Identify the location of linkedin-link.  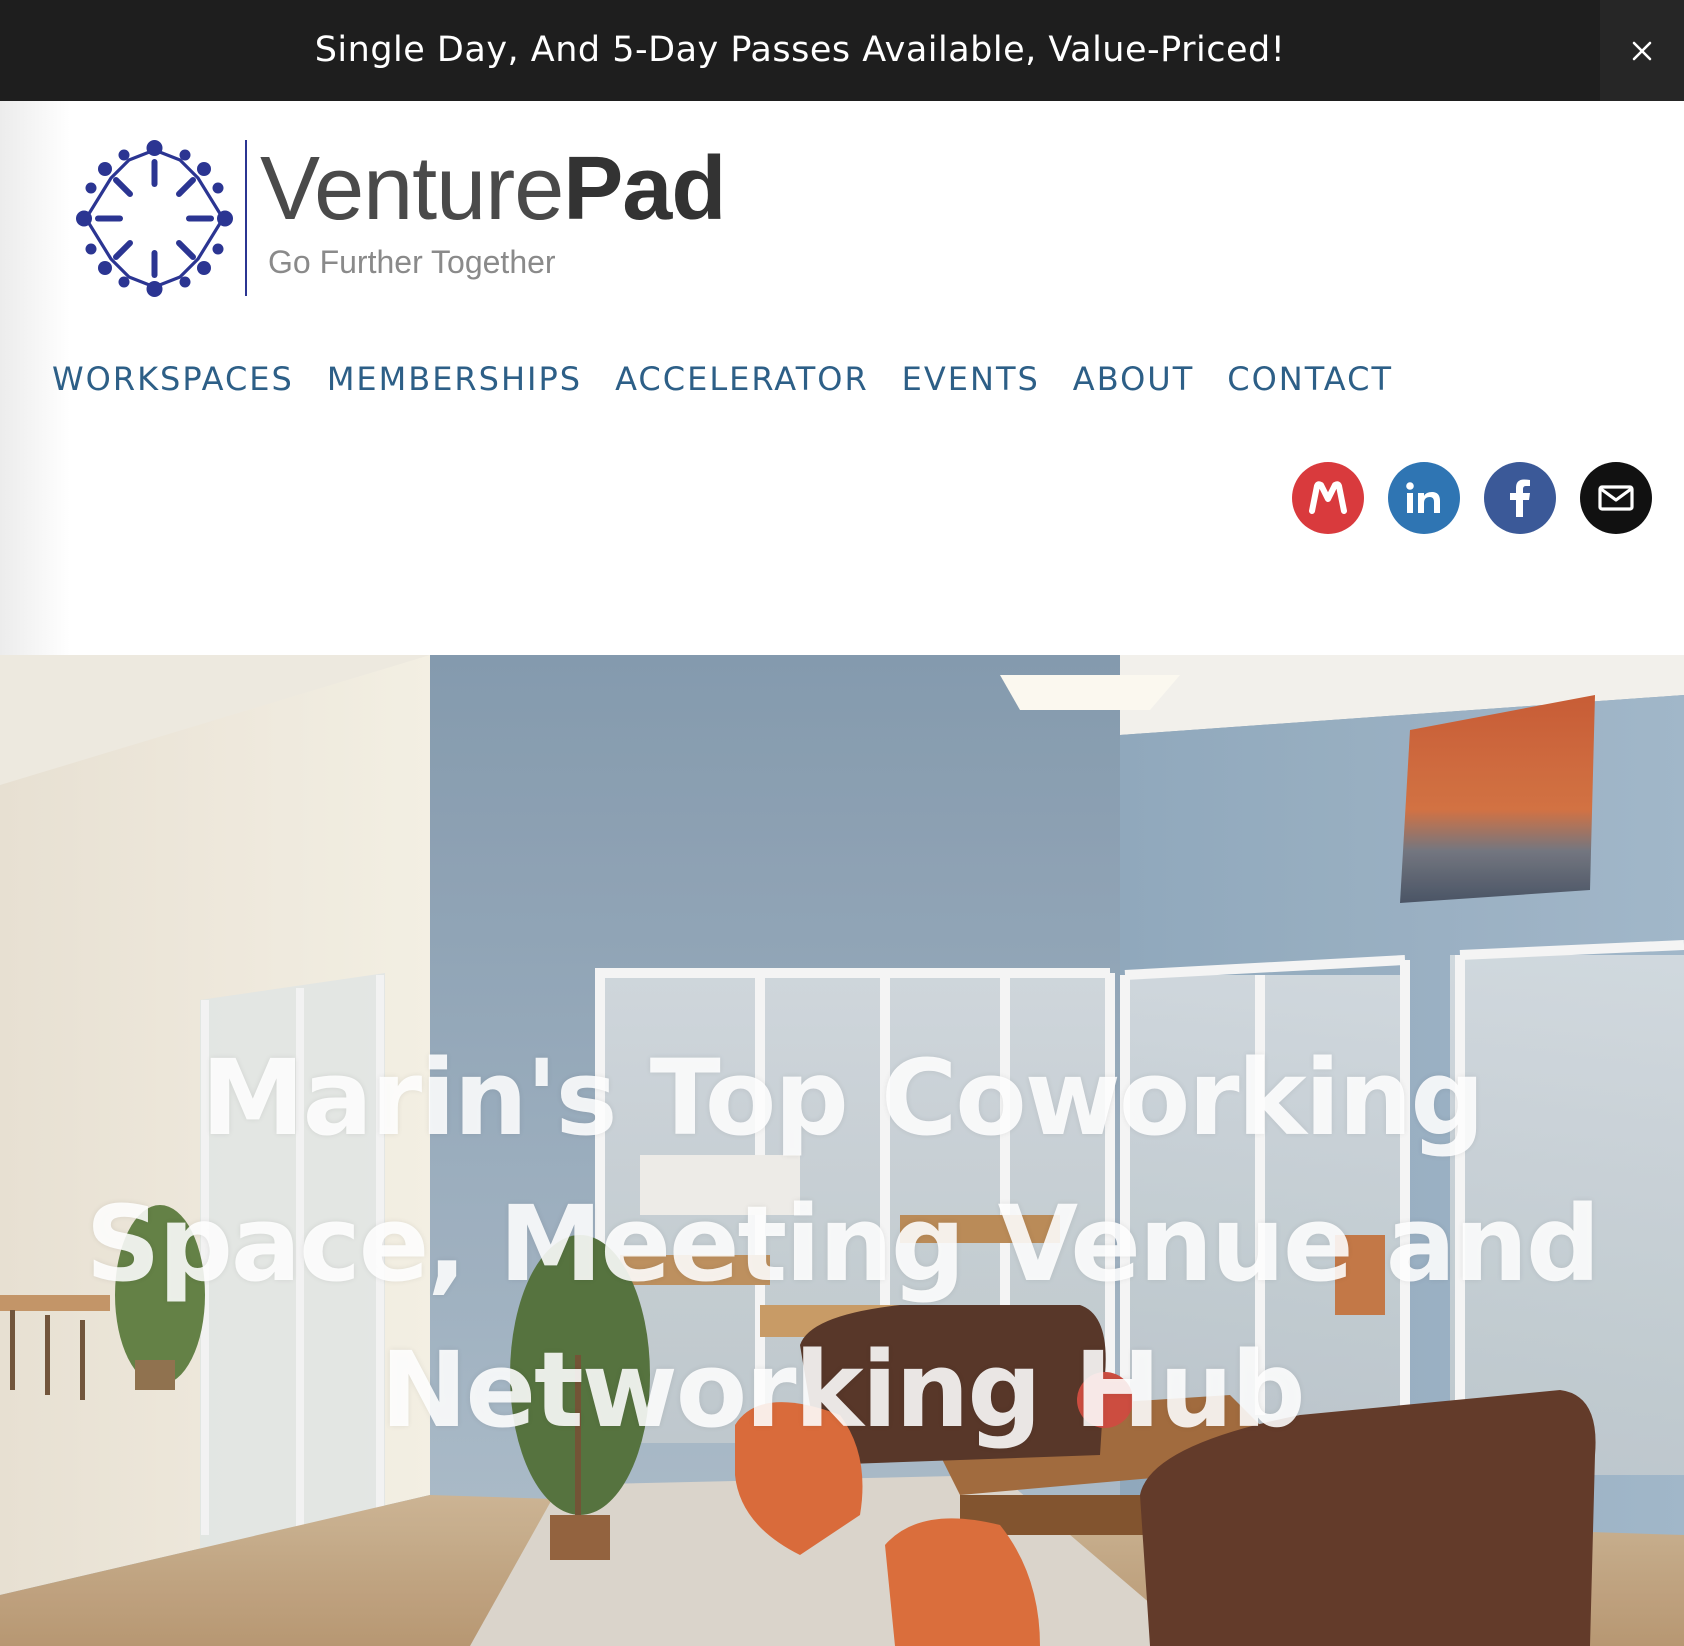
(1424, 498).